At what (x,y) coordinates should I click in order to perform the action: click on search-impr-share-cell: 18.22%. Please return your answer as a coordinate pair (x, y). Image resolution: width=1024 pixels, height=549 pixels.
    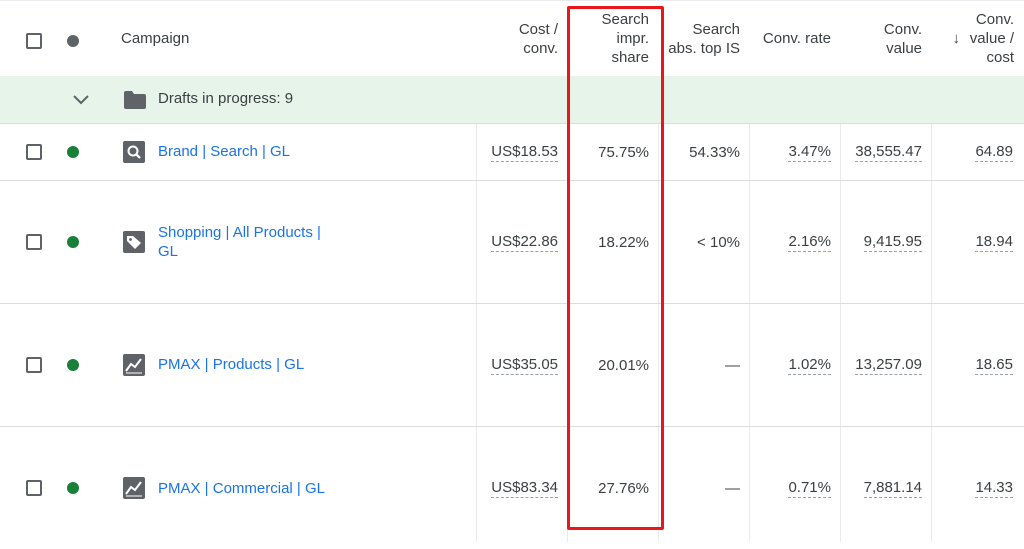
    Looking at the image, I should click on (623, 242).